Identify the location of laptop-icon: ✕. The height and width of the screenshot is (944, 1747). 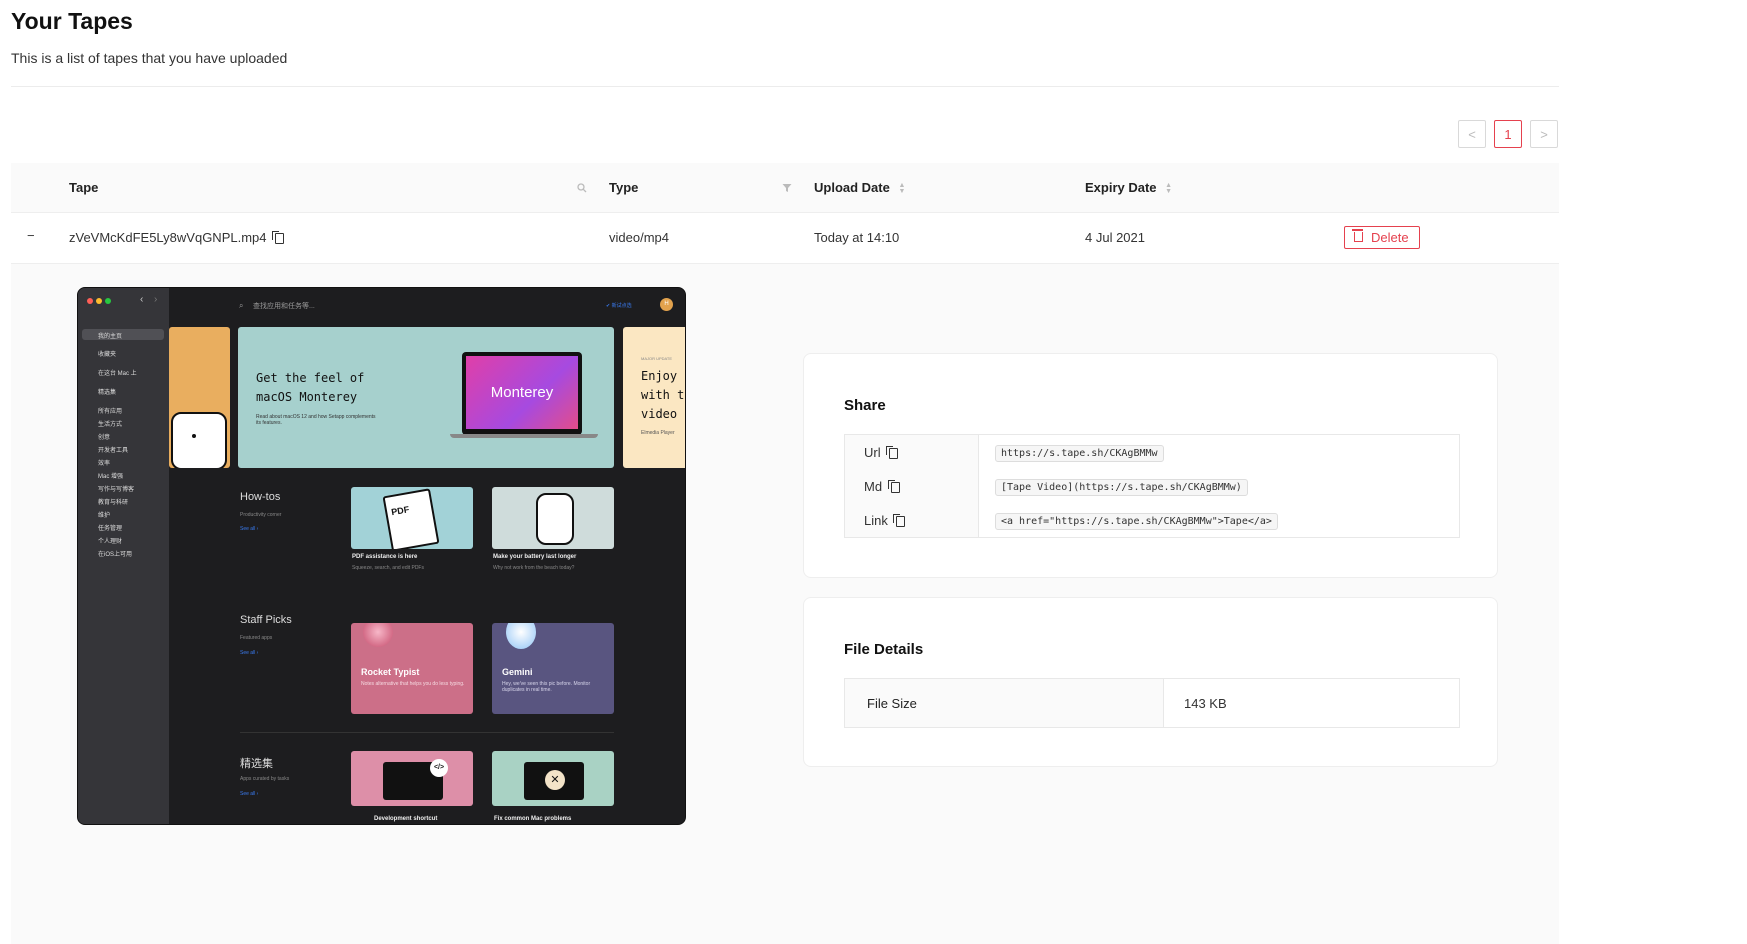
(554, 781).